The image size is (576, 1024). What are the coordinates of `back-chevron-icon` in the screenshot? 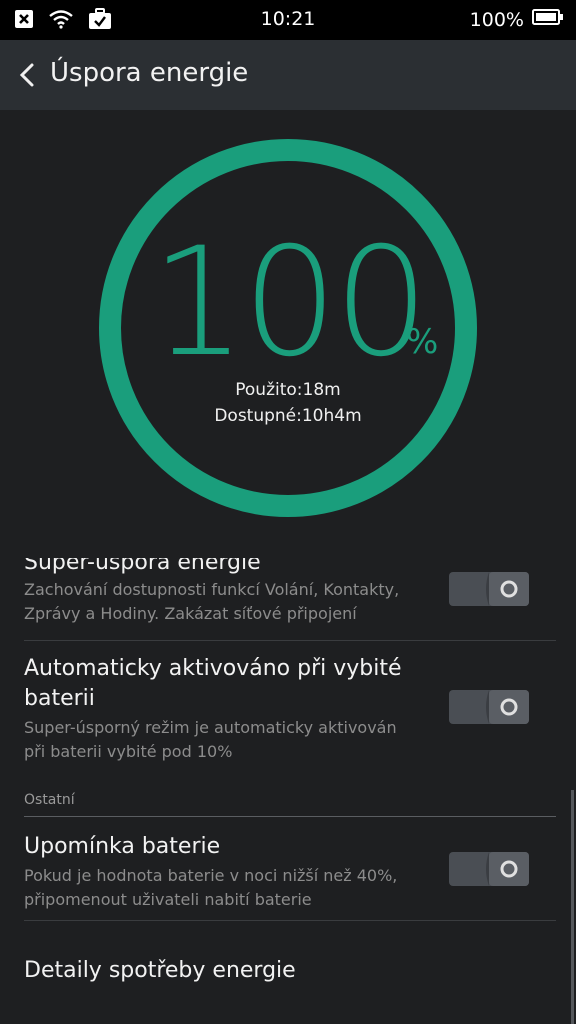 It's located at (27, 75).